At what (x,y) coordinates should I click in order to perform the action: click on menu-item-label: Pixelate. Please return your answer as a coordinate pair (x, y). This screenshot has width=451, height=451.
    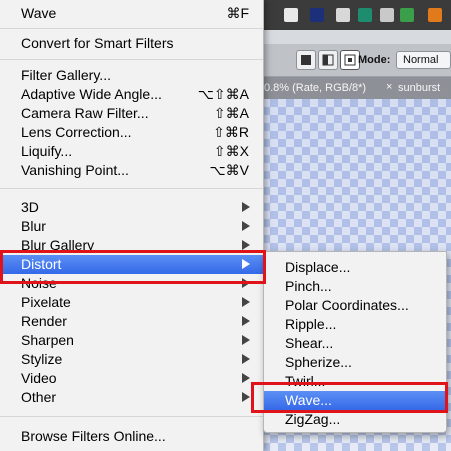
    Looking at the image, I should click on (46, 302).